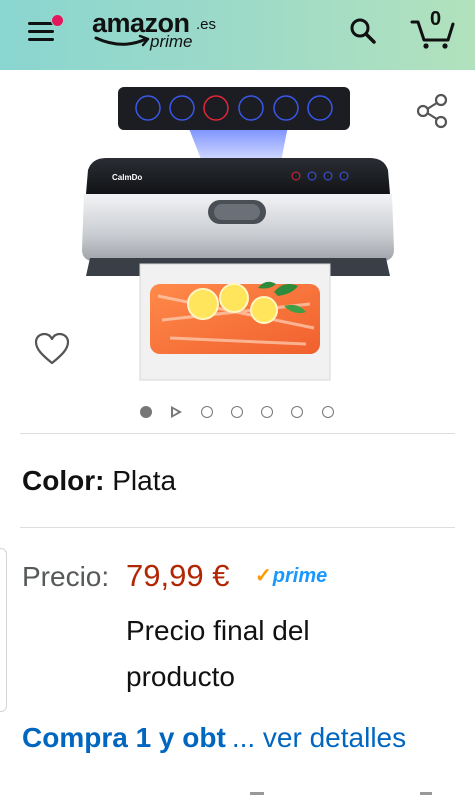 Image resolution: width=475 pixels, height=795 pixels. What do you see at coordinates (122, 40) in the screenshot?
I see `logo-smile-icon` at bounding box center [122, 40].